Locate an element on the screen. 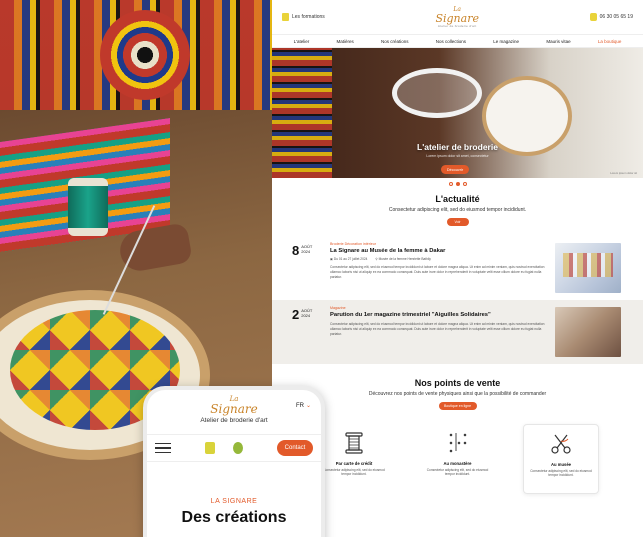 This screenshot has height=537, width=643. news-headline: La Signare au Musée de la femme à Dakar is located at coordinates (438, 251).